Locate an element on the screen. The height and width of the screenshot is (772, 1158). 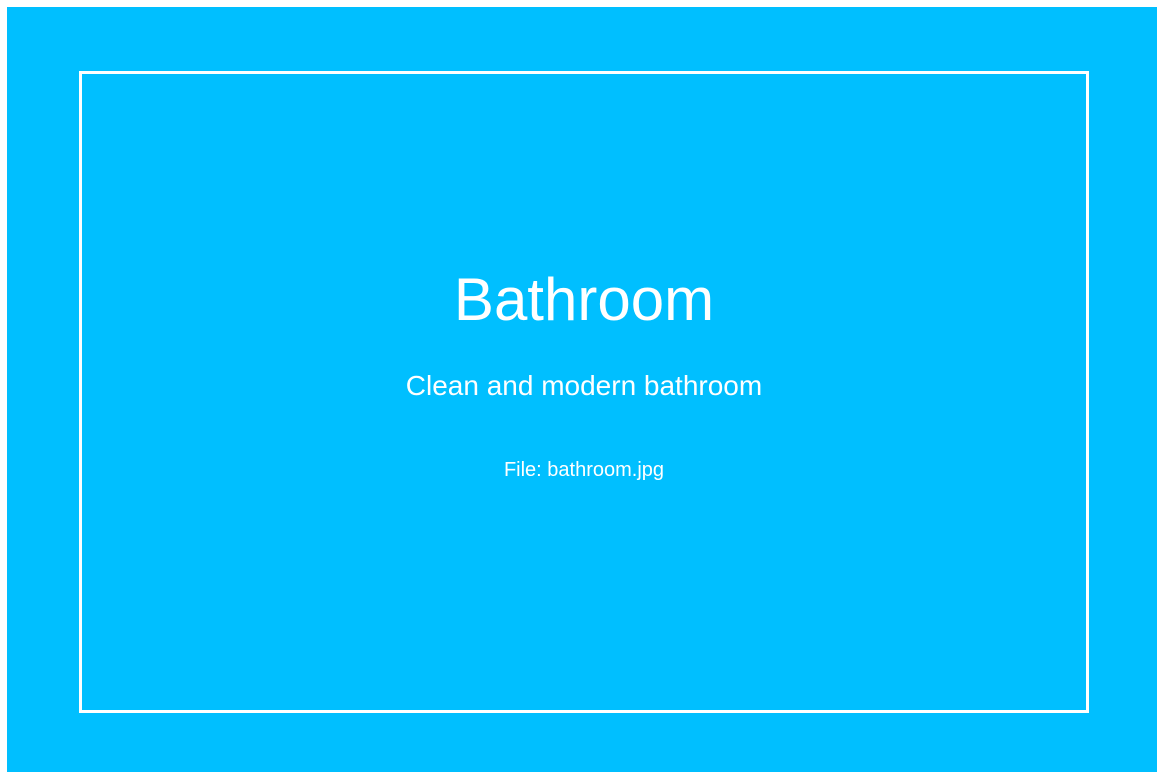
placeholder-title: Bathroom is located at coordinates (584, 299).